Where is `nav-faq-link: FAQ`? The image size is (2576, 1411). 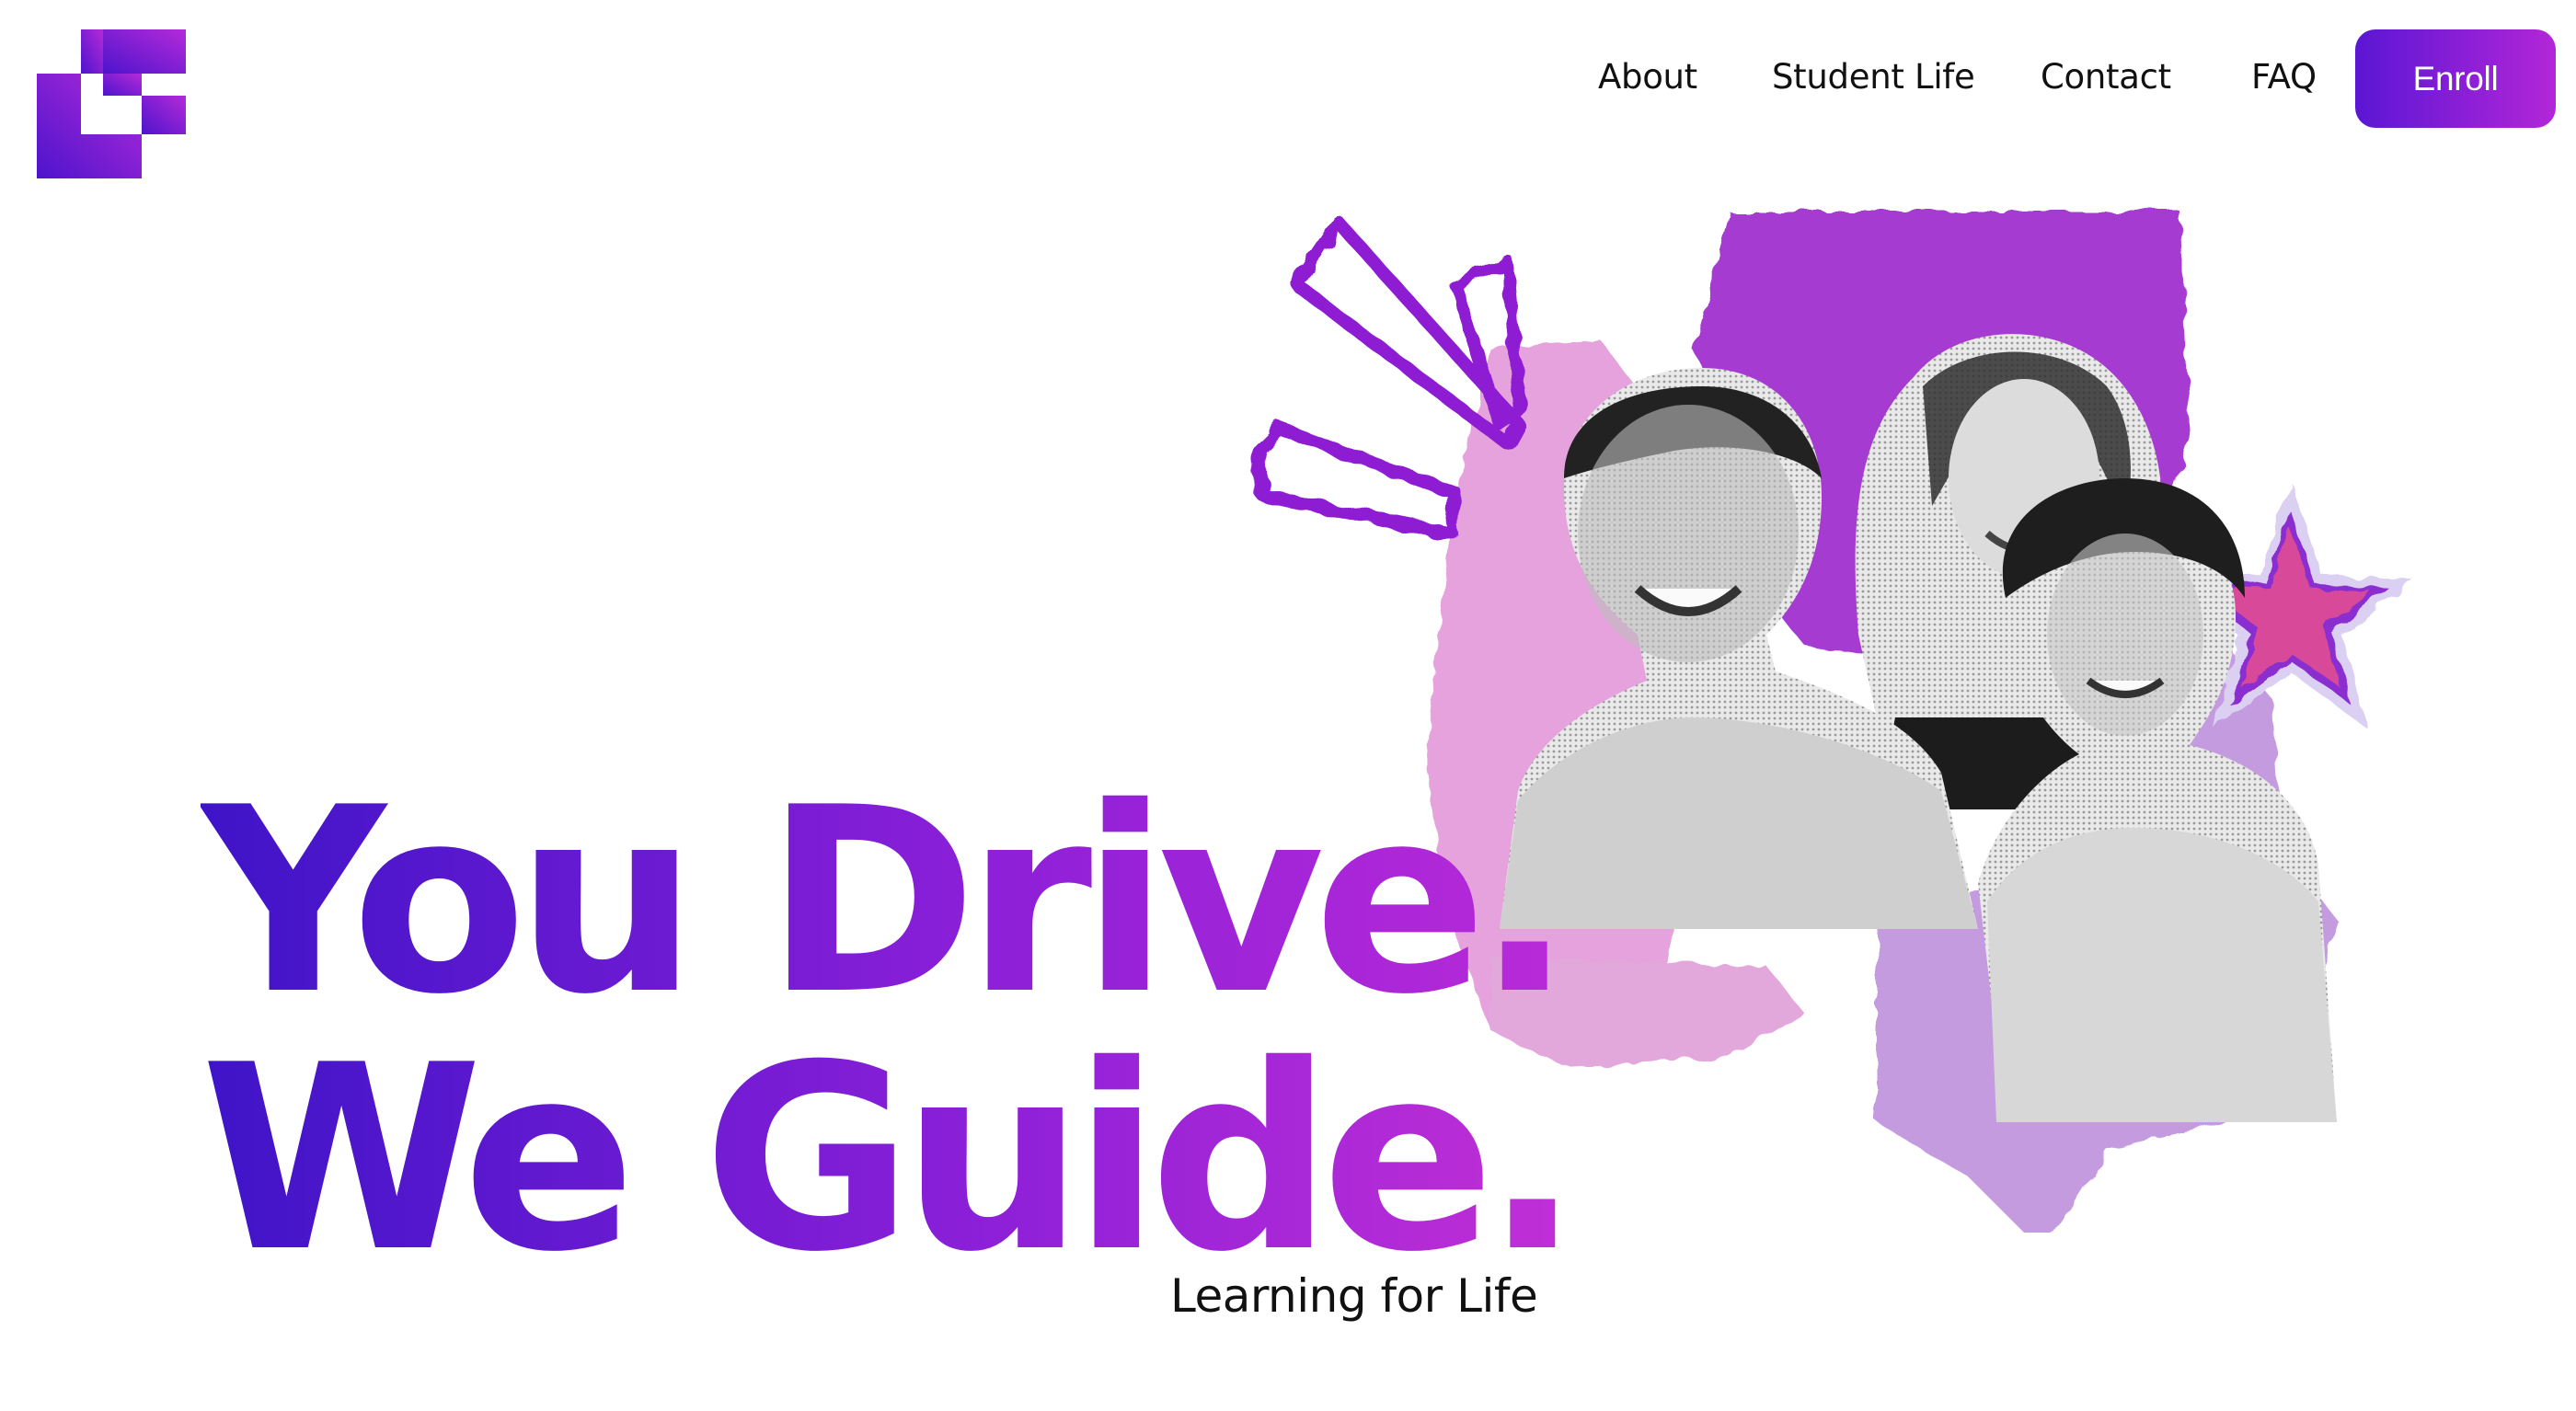 nav-faq-link: FAQ is located at coordinates (2284, 77).